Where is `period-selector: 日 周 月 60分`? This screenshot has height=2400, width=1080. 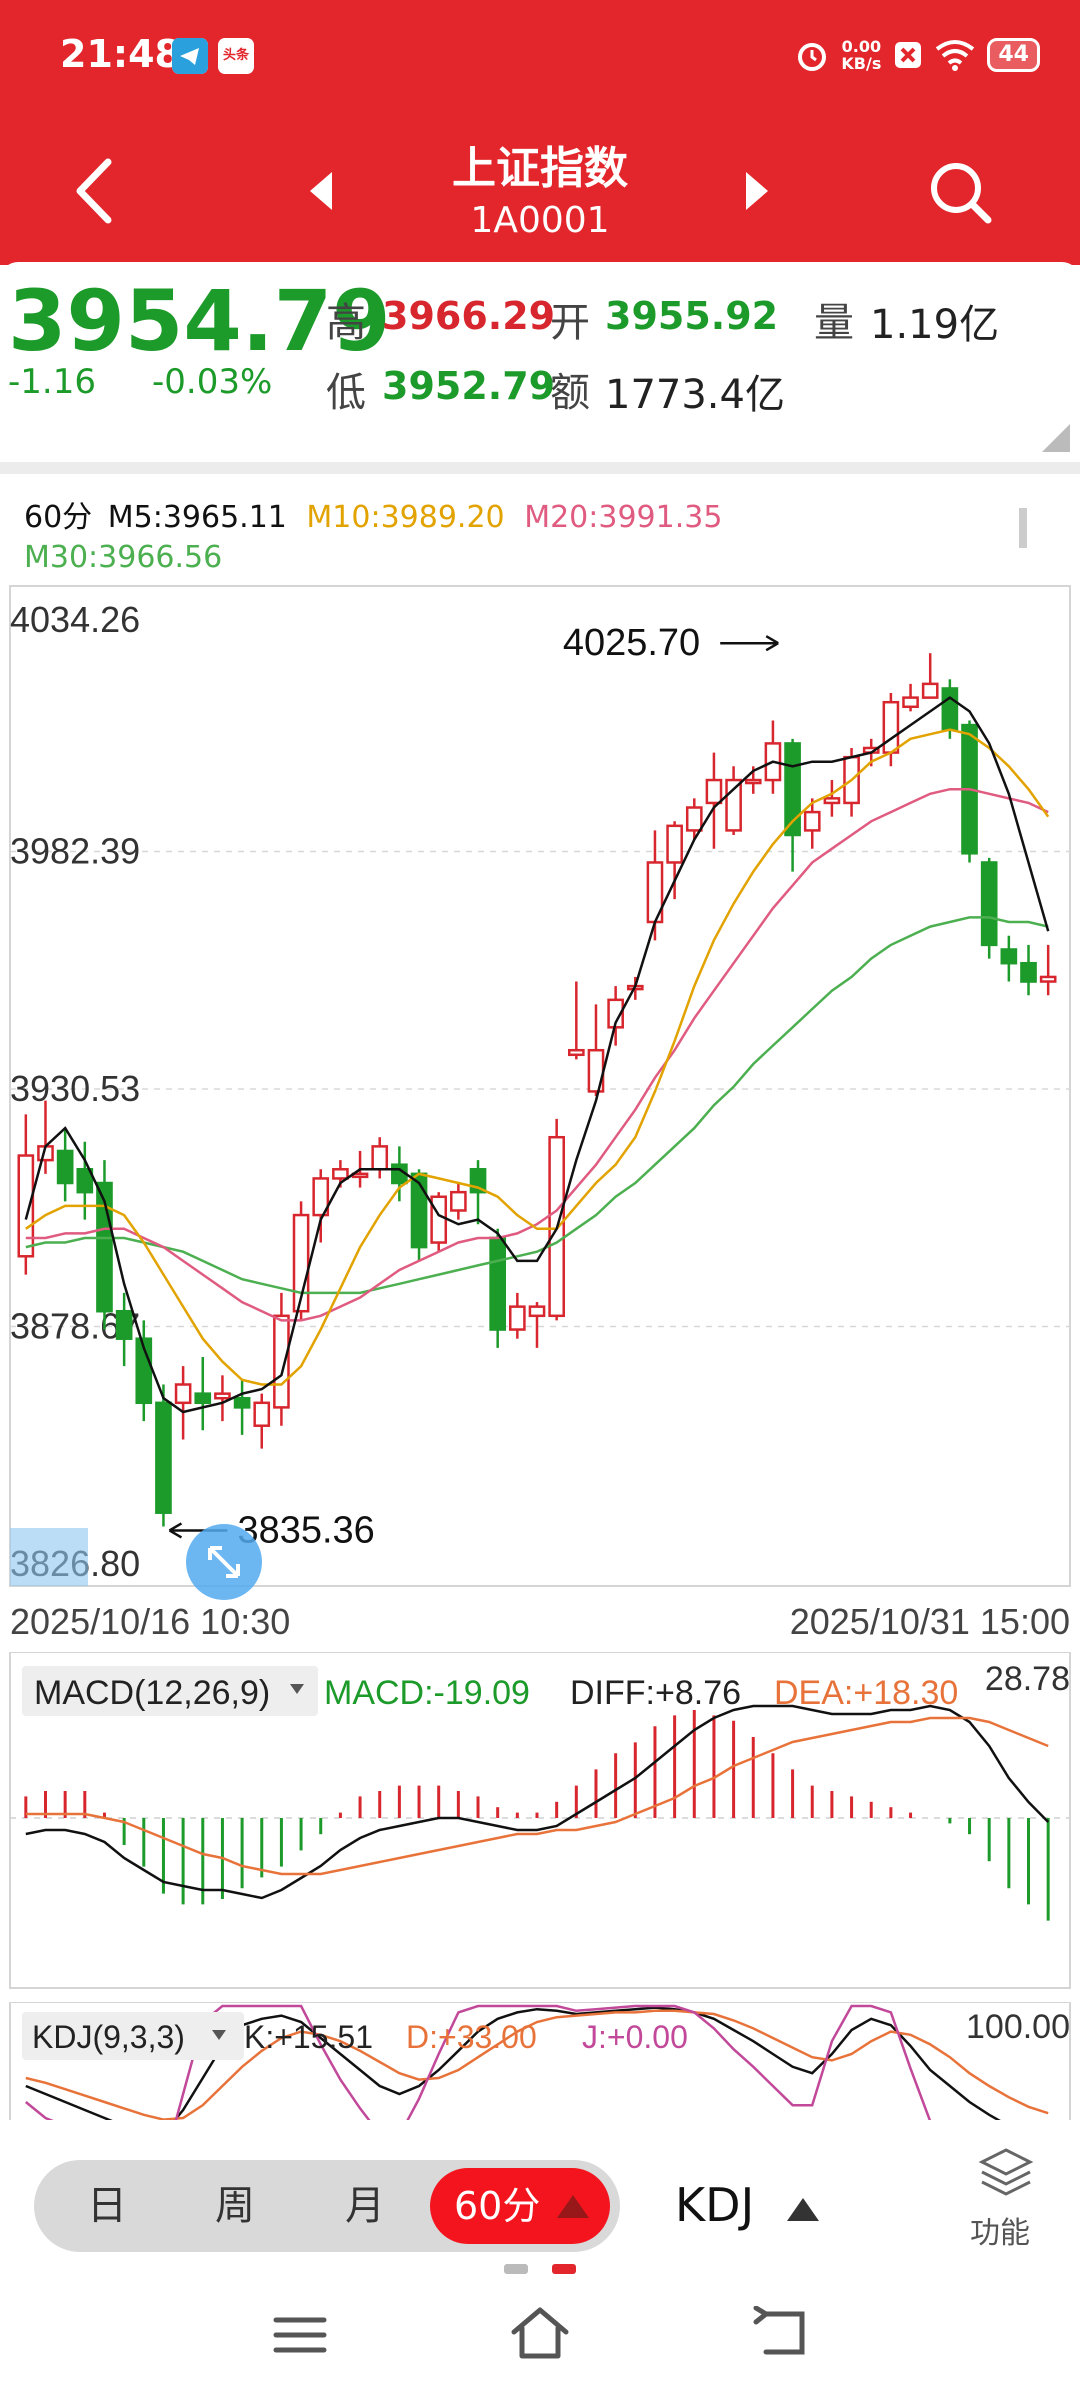
period-selector: 日 周 月 60分 is located at coordinates (327, 2206).